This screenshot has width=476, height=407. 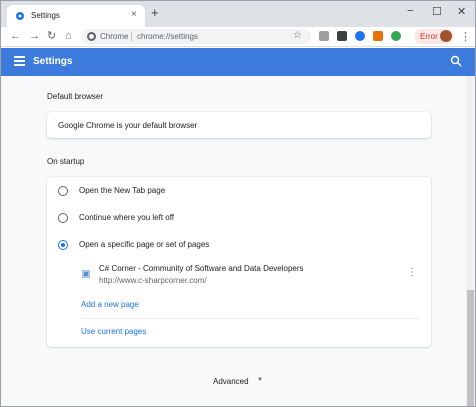 What do you see at coordinates (250, 318) in the screenshot?
I see `divider` at bounding box center [250, 318].